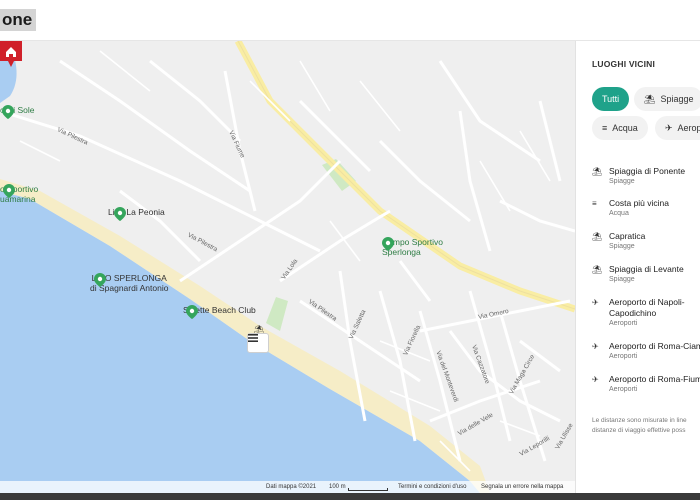 This screenshot has width=700, height=500. What do you see at coordinates (253, 338) in the screenshot?
I see `water-icon` at bounding box center [253, 338].